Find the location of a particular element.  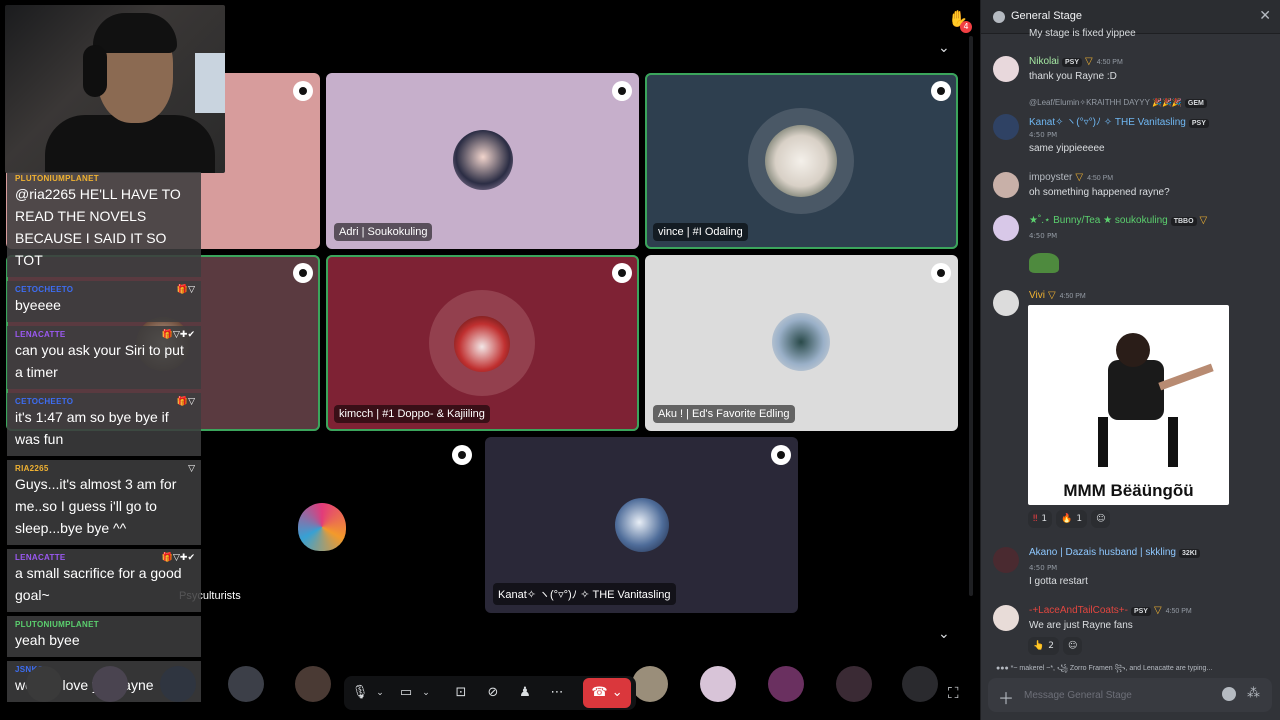

message-author: Vivi ▽ 4:50 PM is located at coordinates (1057, 295).